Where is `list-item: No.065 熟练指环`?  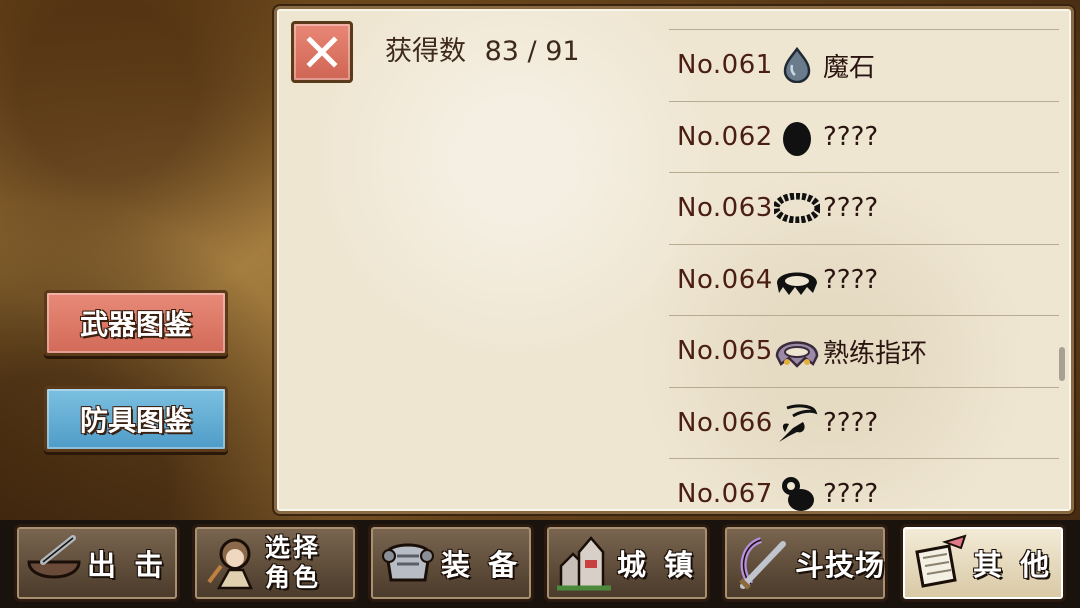
list-item: No.065 熟练指环 is located at coordinates (864, 351).